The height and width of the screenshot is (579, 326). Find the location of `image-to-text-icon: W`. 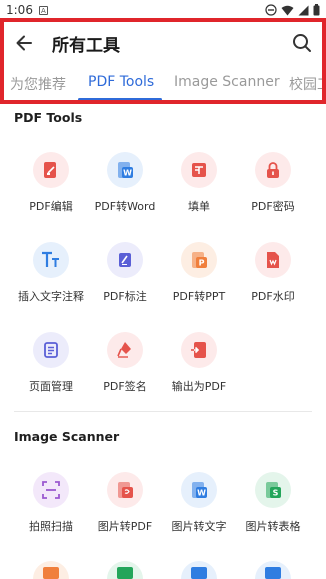

image-to-text-icon: W is located at coordinates (199, 490).